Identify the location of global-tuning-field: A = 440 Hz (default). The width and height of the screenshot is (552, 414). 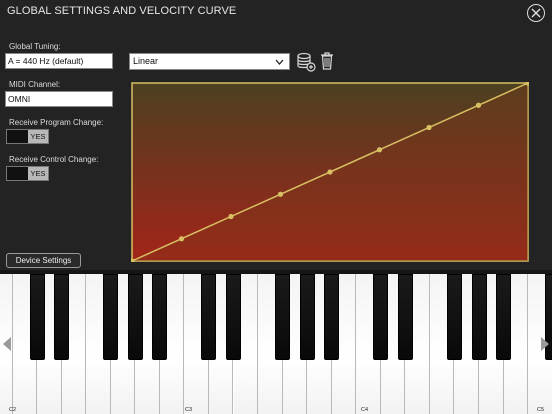
(59, 61).